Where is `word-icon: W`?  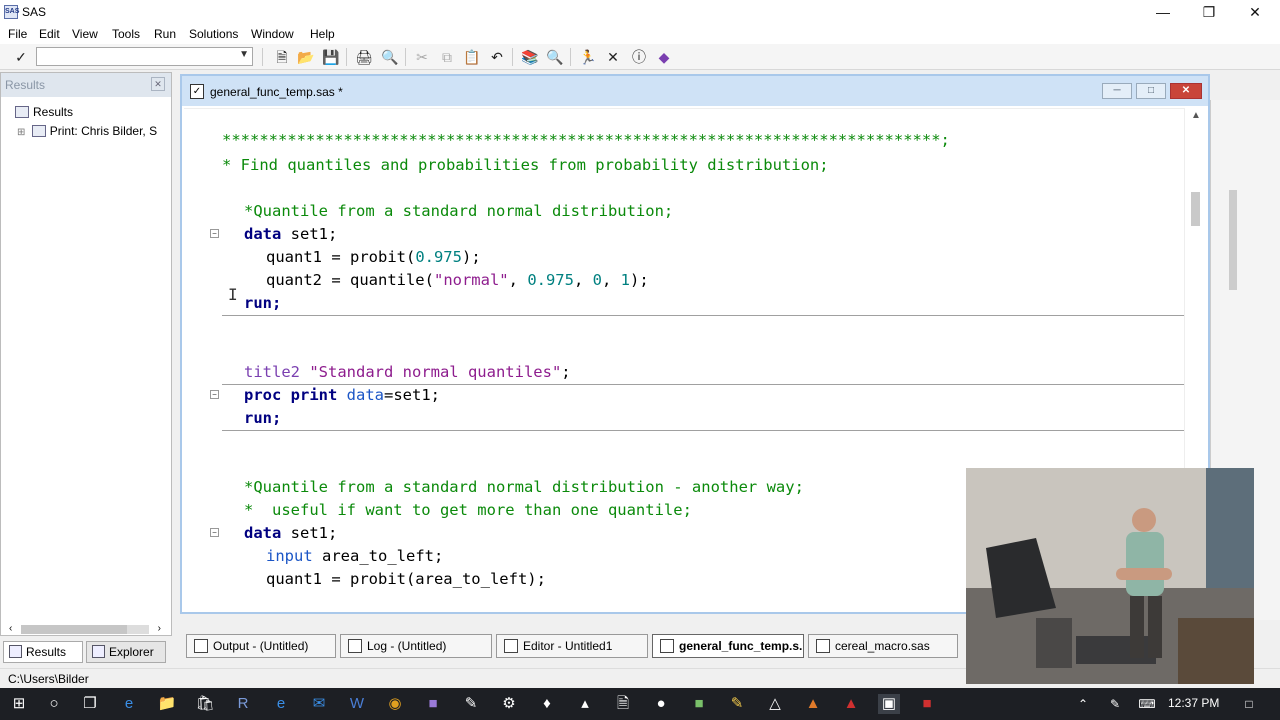
word-icon: W is located at coordinates (357, 704).